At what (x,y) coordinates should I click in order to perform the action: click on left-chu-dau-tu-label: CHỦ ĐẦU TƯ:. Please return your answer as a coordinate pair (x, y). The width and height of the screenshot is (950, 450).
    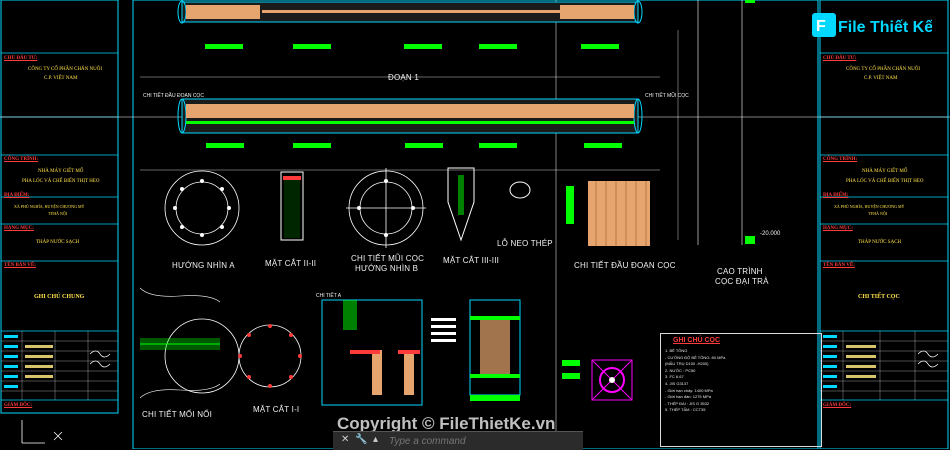
    Looking at the image, I should click on (21, 58).